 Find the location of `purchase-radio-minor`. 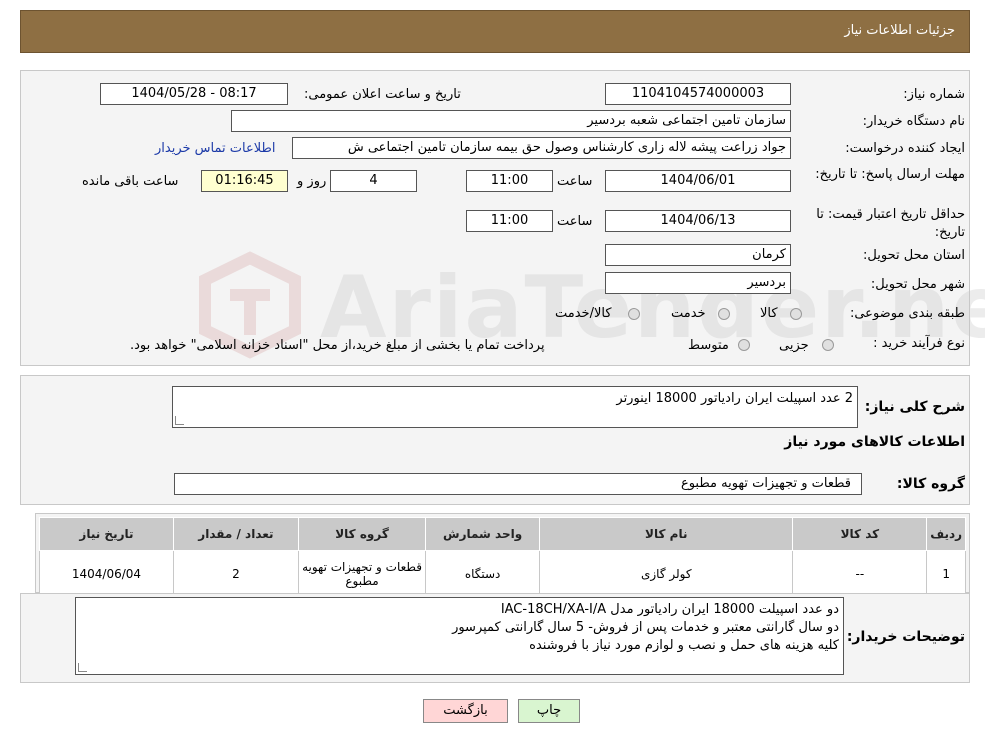

purchase-radio-minor is located at coordinates (828, 345).